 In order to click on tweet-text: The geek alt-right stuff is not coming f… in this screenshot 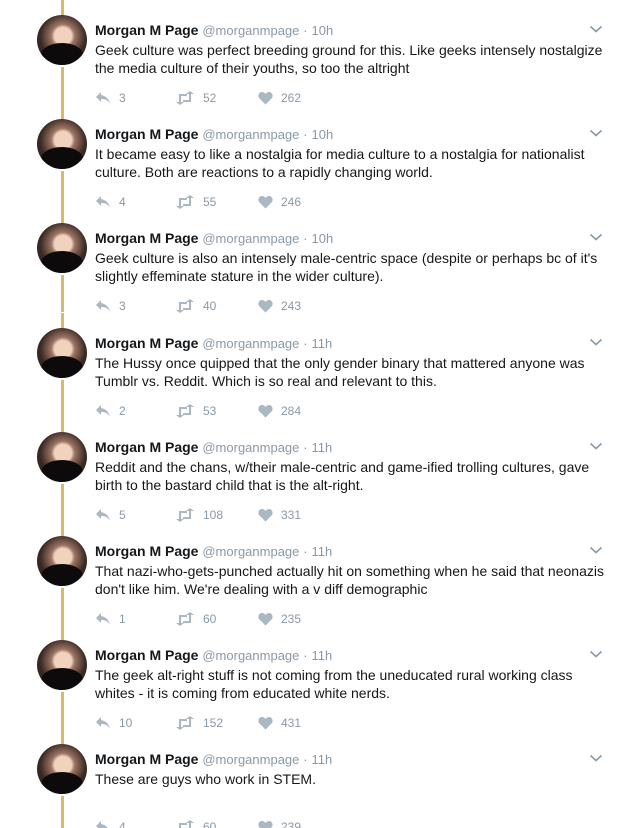, I will do `click(334, 684)`.